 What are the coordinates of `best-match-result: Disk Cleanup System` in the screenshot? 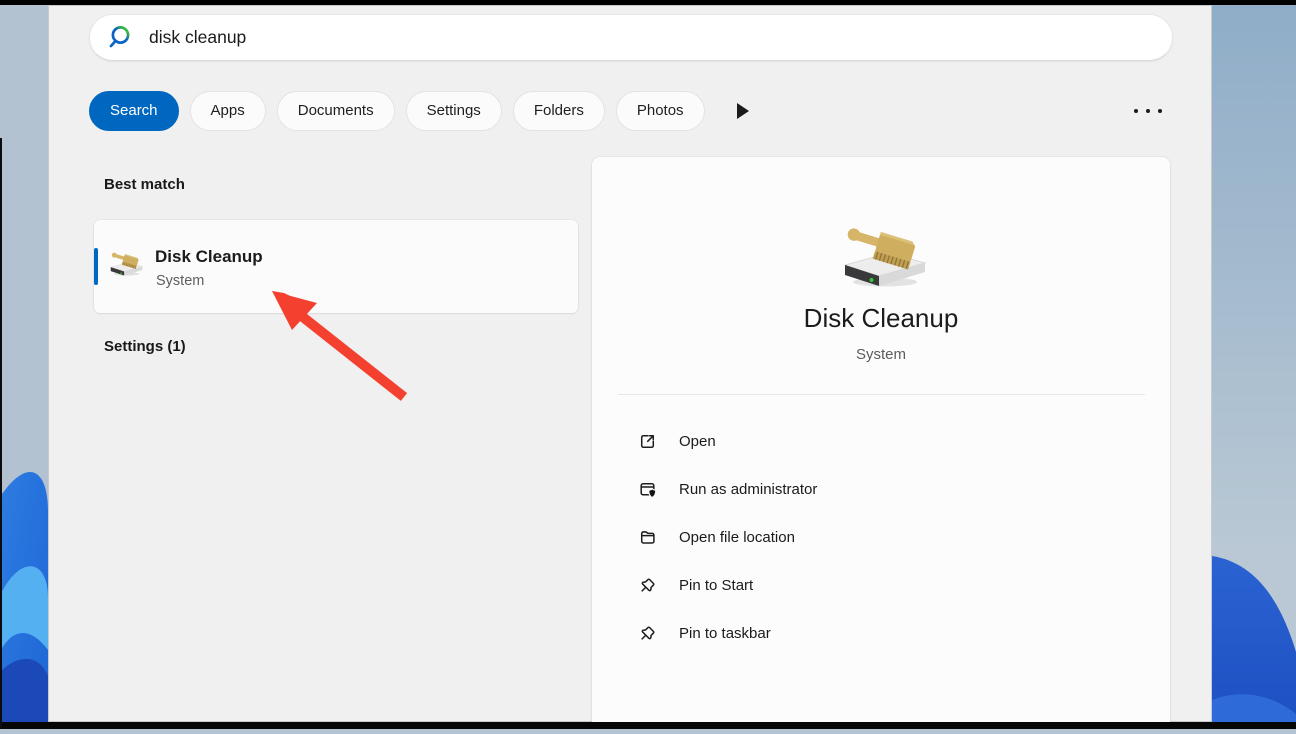 It's located at (336, 266).